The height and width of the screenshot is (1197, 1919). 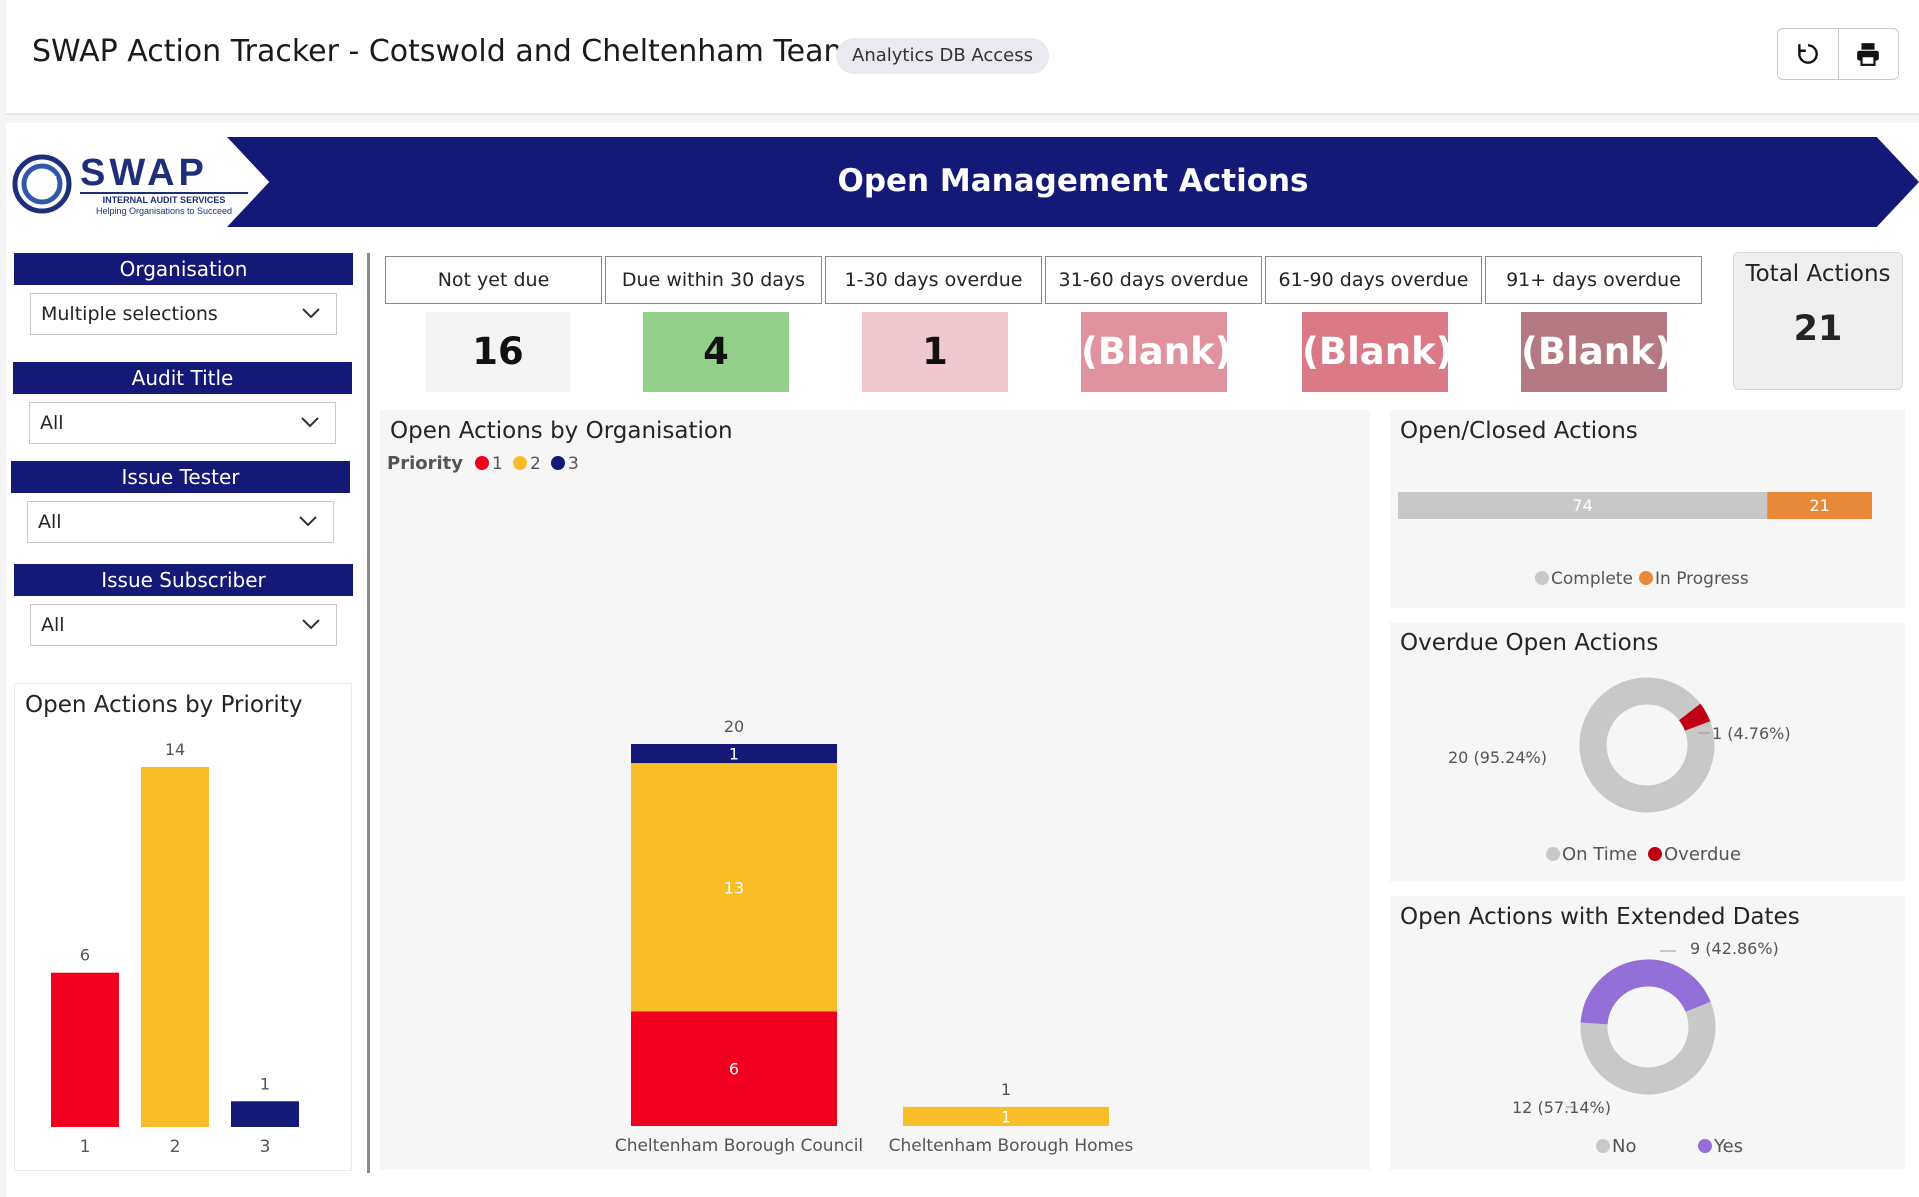 I want to click on kpi-value-61-90-overdue: (Blank), so click(x=1377, y=352).